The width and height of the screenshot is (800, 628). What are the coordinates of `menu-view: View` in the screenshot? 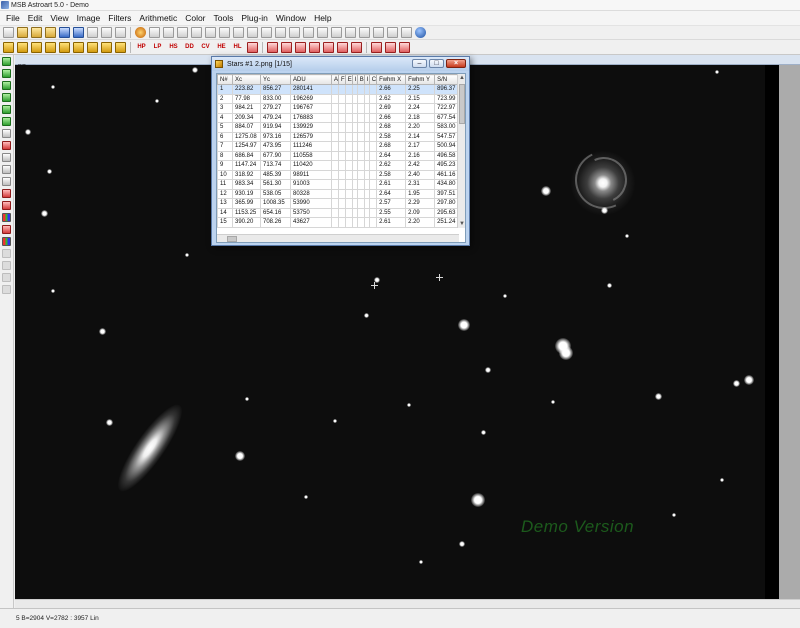 It's located at (59, 18).